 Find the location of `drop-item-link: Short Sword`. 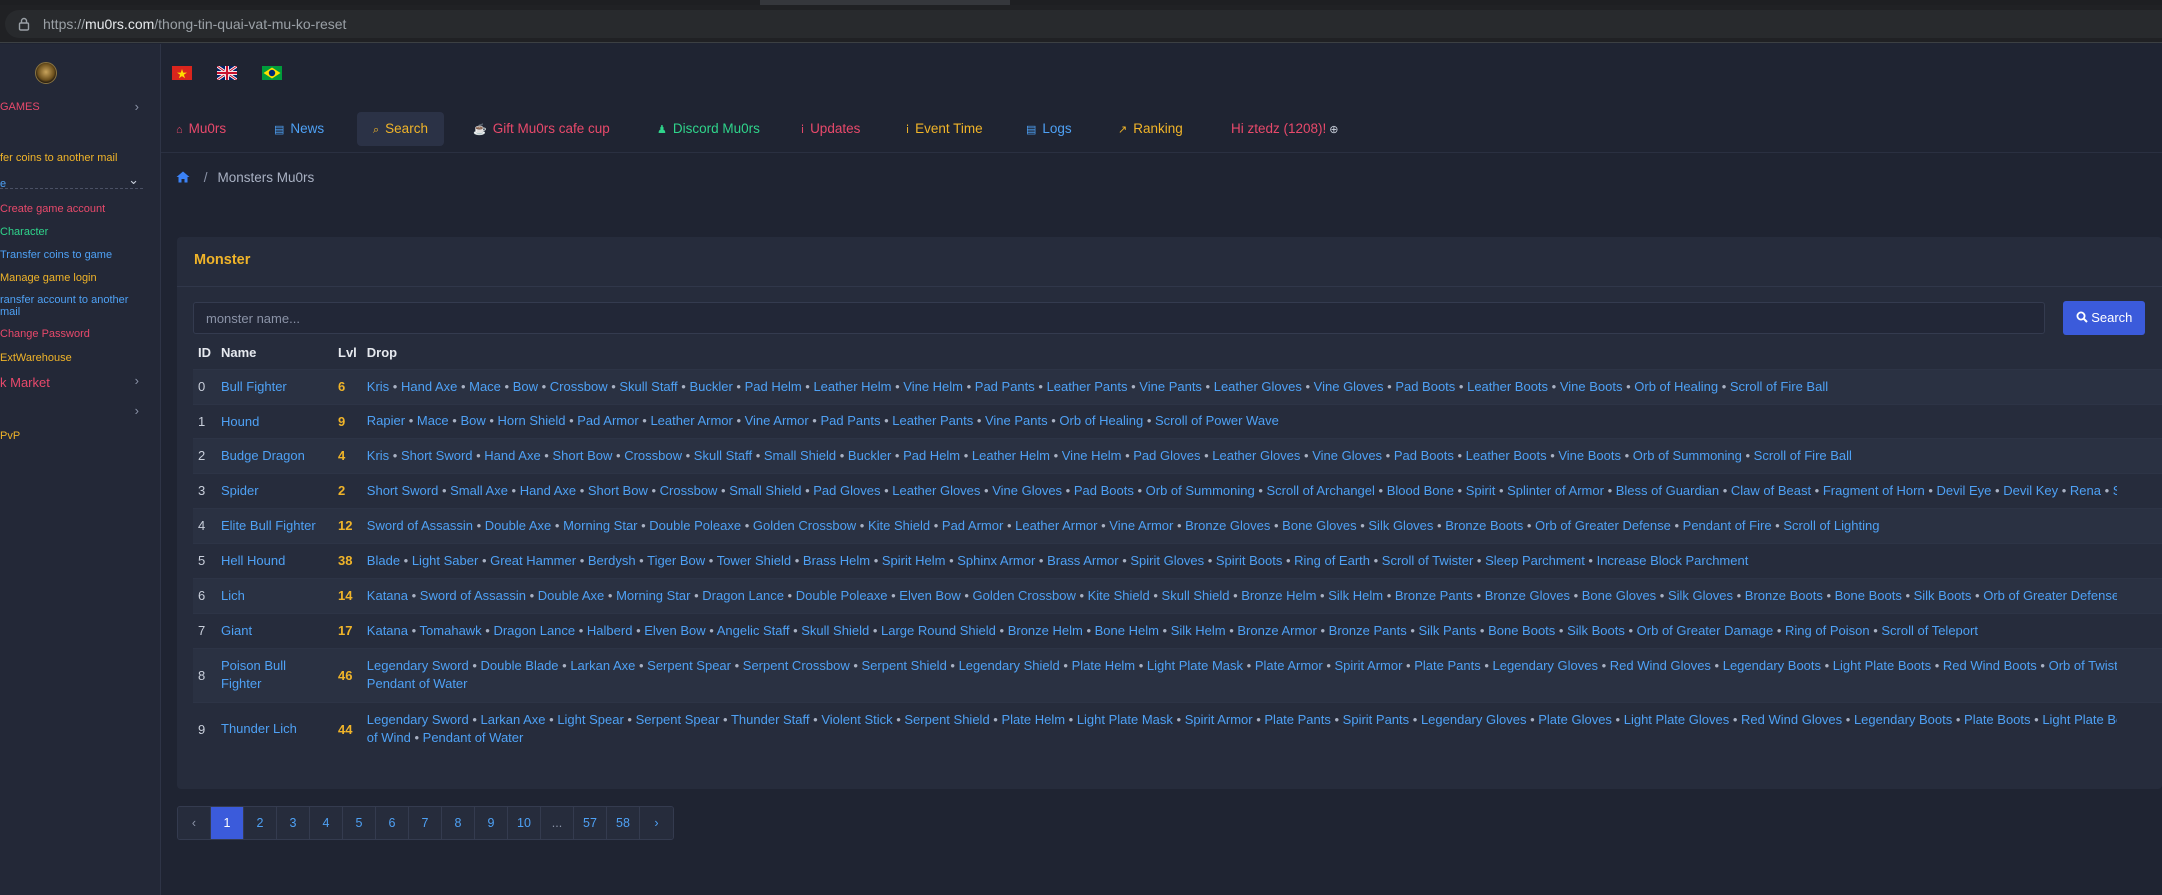

drop-item-link: Short Sword is located at coordinates (403, 490).